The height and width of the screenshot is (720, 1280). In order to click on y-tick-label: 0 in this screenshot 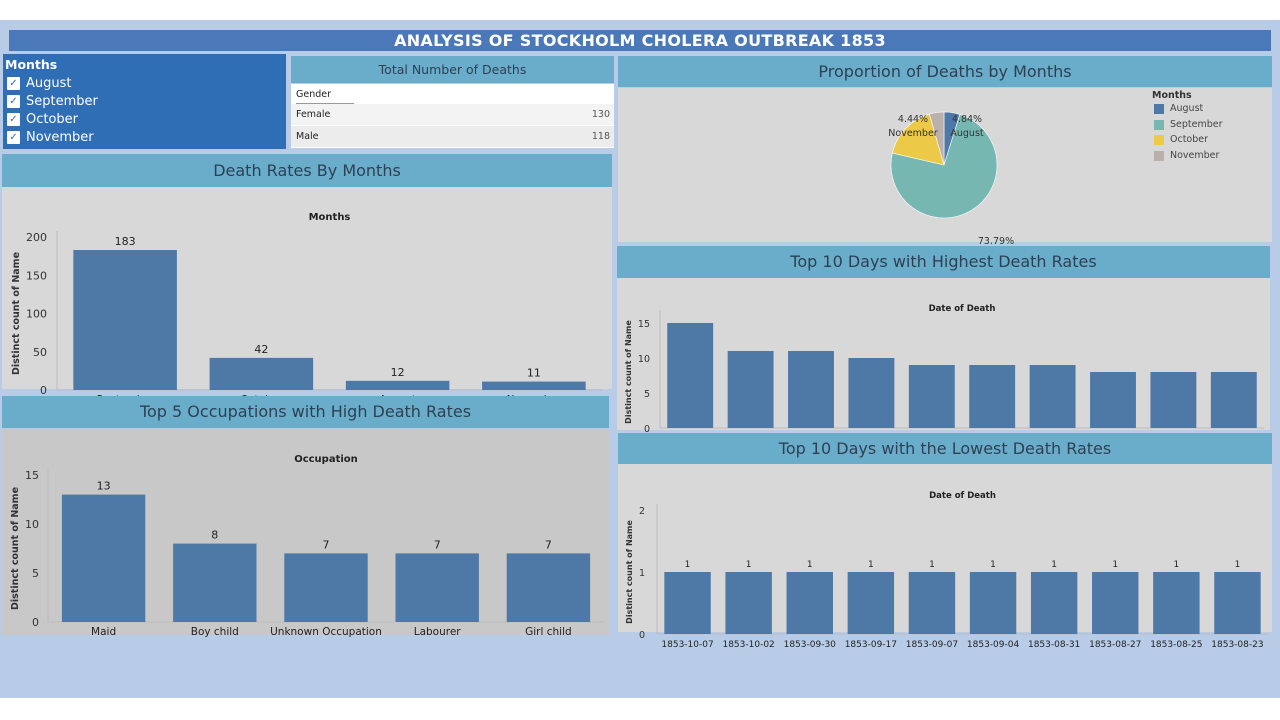, I will do `click(642, 635)`.